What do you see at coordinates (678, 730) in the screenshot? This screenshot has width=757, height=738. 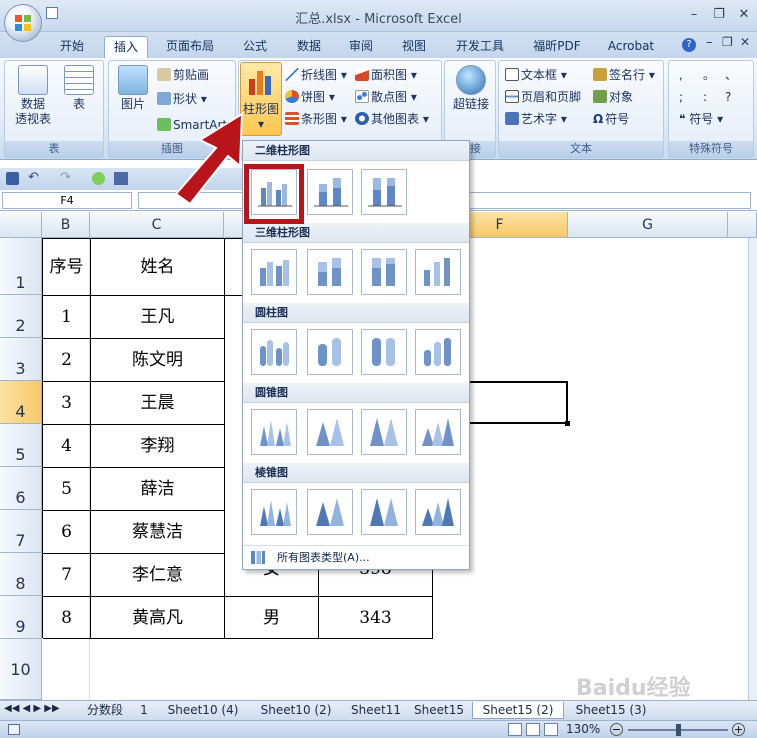 I see `zoom-slider-thumb` at bounding box center [678, 730].